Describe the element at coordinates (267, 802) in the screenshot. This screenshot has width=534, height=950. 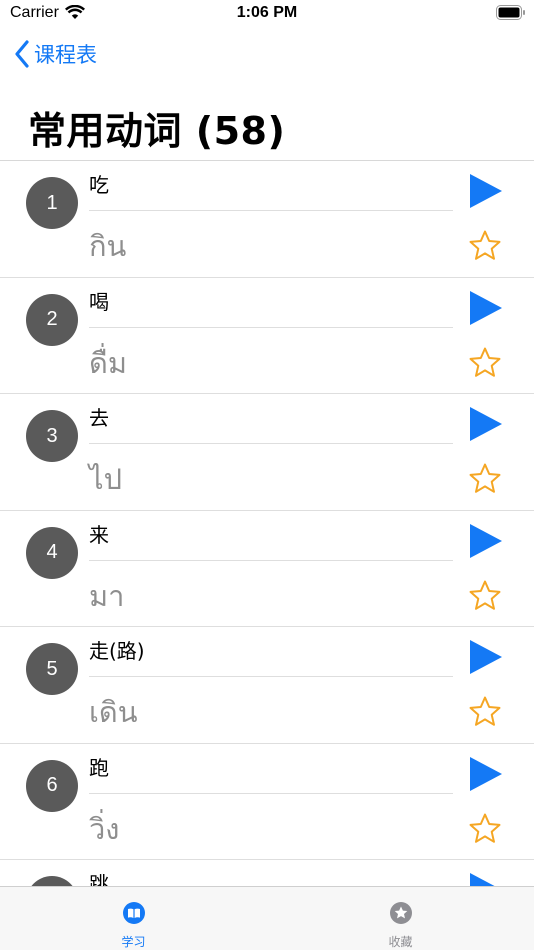
I see `list-item: 6 跑 วิ่ง` at that location.